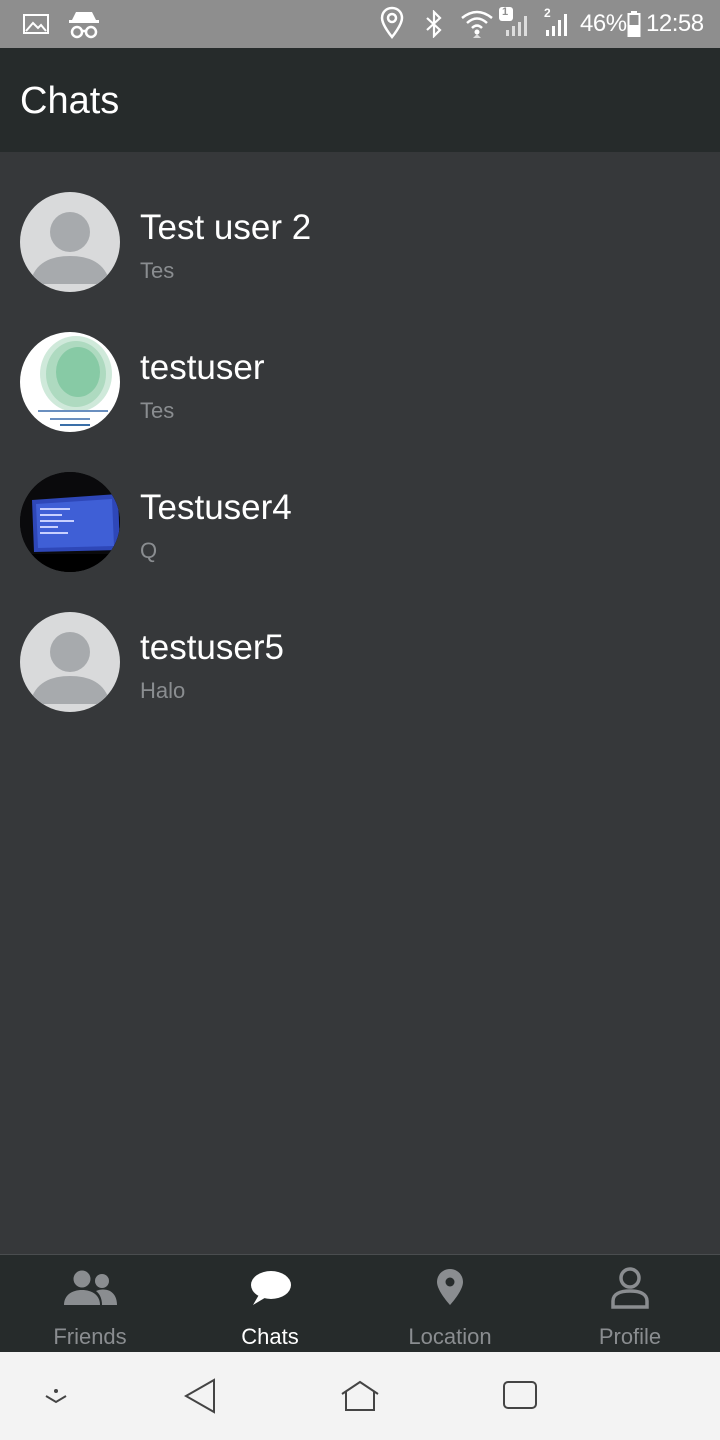 The image size is (720, 1440). What do you see at coordinates (516, 25) in the screenshot?
I see `signal-icon: 1` at bounding box center [516, 25].